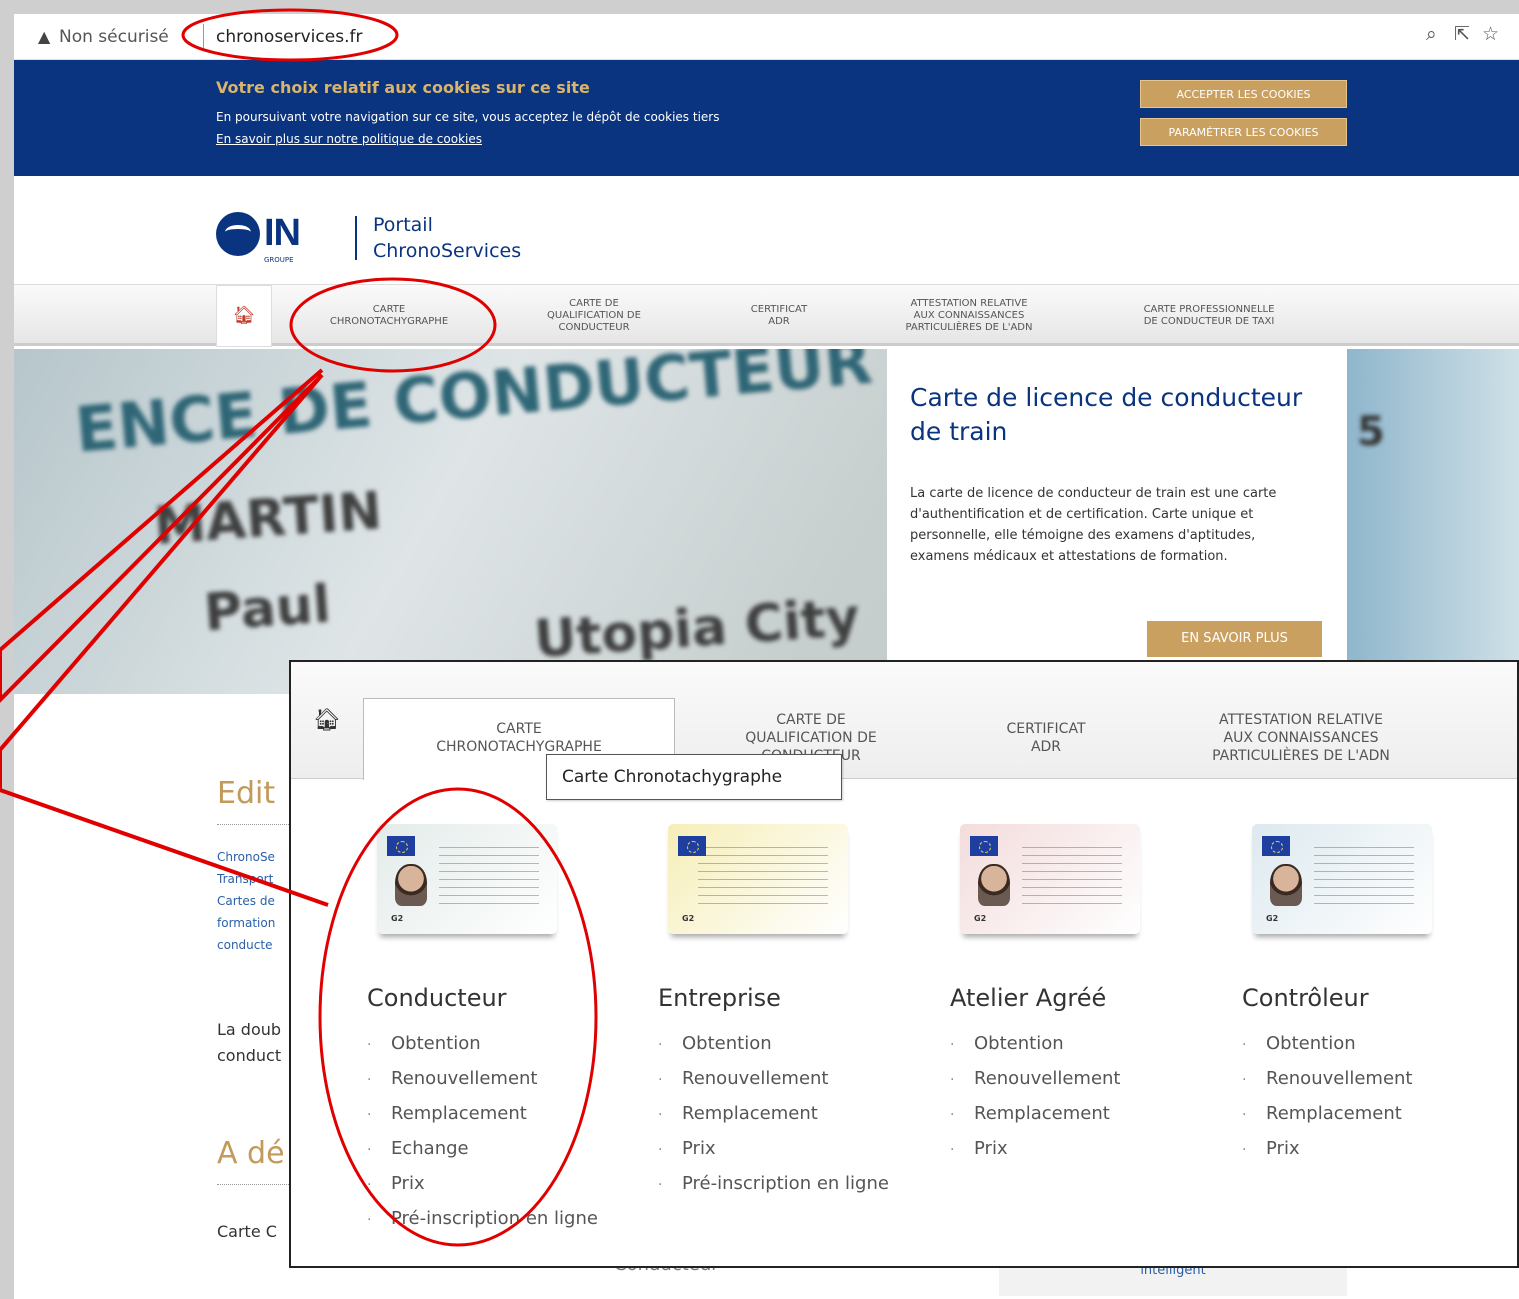 This screenshot has height=1299, width=1519. What do you see at coordinates (1106, 414) in the screenshot?
I see `hero-title: Carte de licence de conducteur de train` at bounding box center [1106, 414].